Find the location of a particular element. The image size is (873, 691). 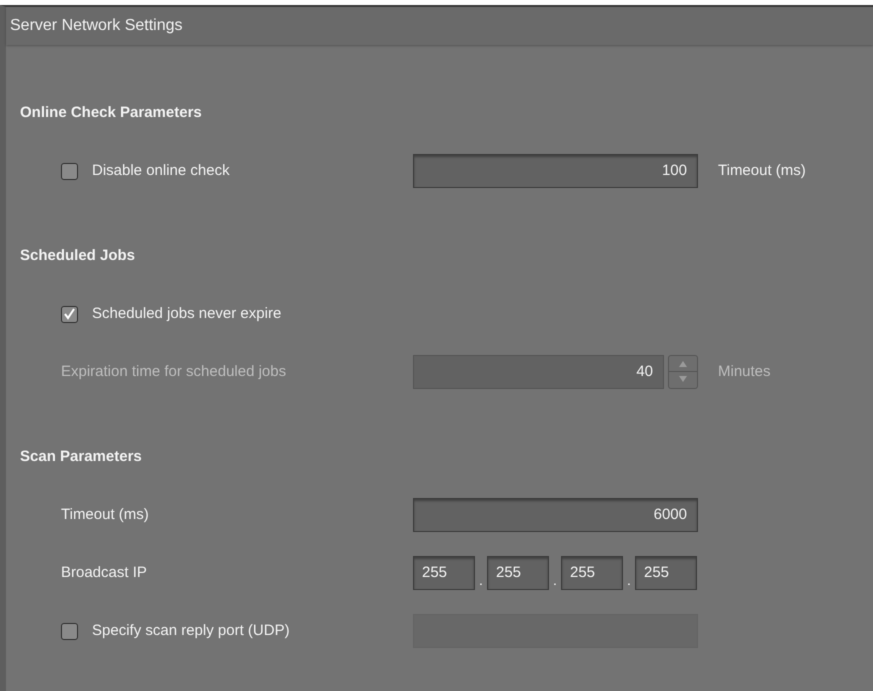

section-heading: Online Check Parameters is located at coordinates (111, 112).